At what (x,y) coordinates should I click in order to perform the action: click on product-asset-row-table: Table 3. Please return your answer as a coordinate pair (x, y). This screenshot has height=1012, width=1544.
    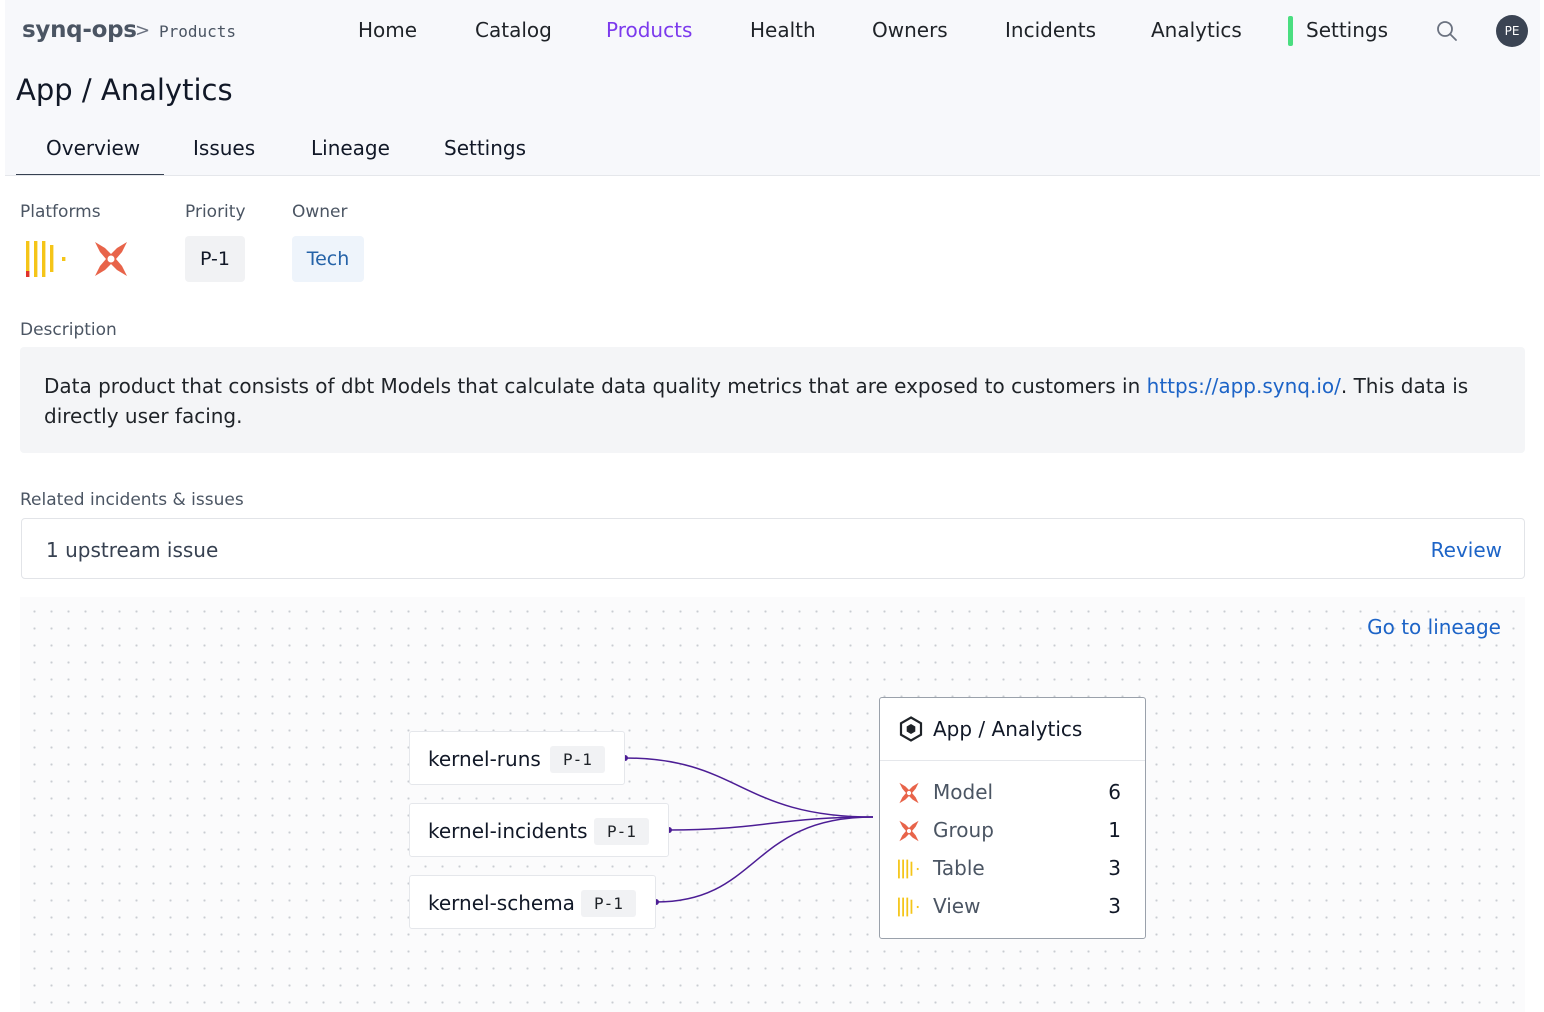
    Looking at the image, I should click on (1012, 869).